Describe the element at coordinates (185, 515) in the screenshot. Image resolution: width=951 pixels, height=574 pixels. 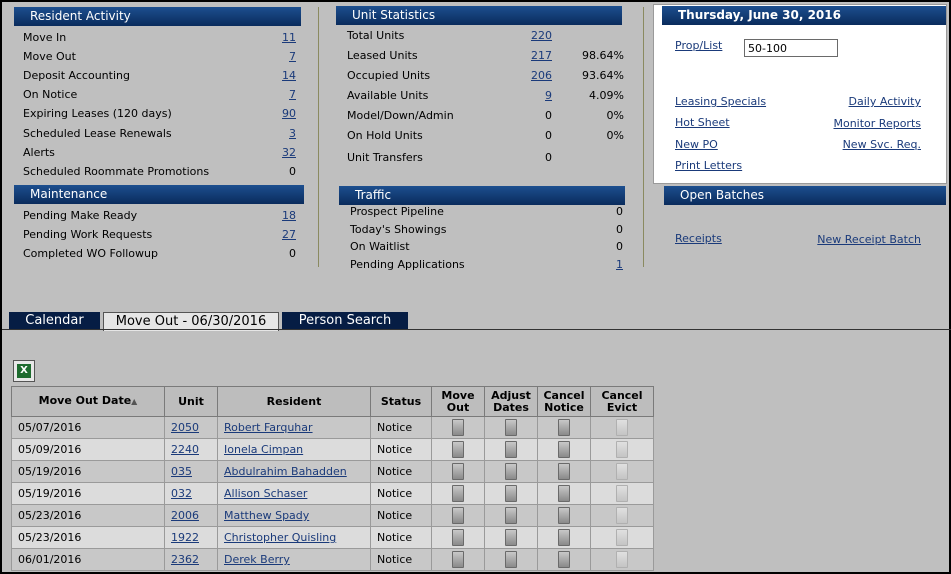
I see `unit-link: 2006` at that location.